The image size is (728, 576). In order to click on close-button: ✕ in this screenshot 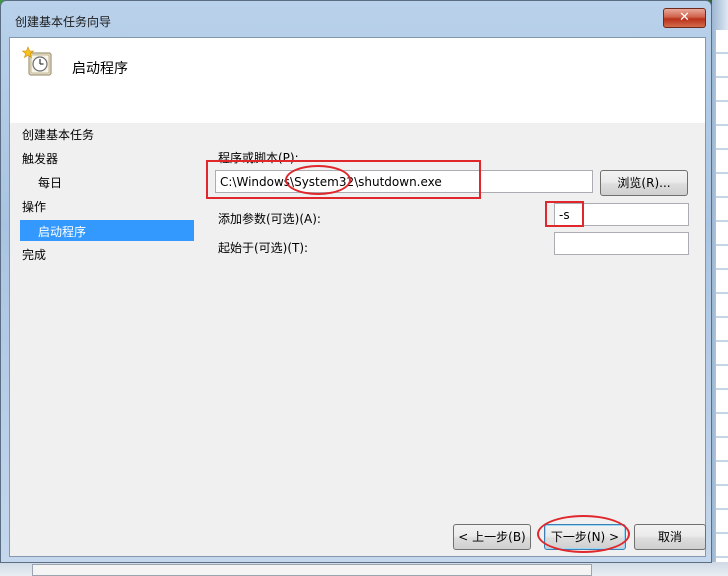, I will do `click(684, 18)`.